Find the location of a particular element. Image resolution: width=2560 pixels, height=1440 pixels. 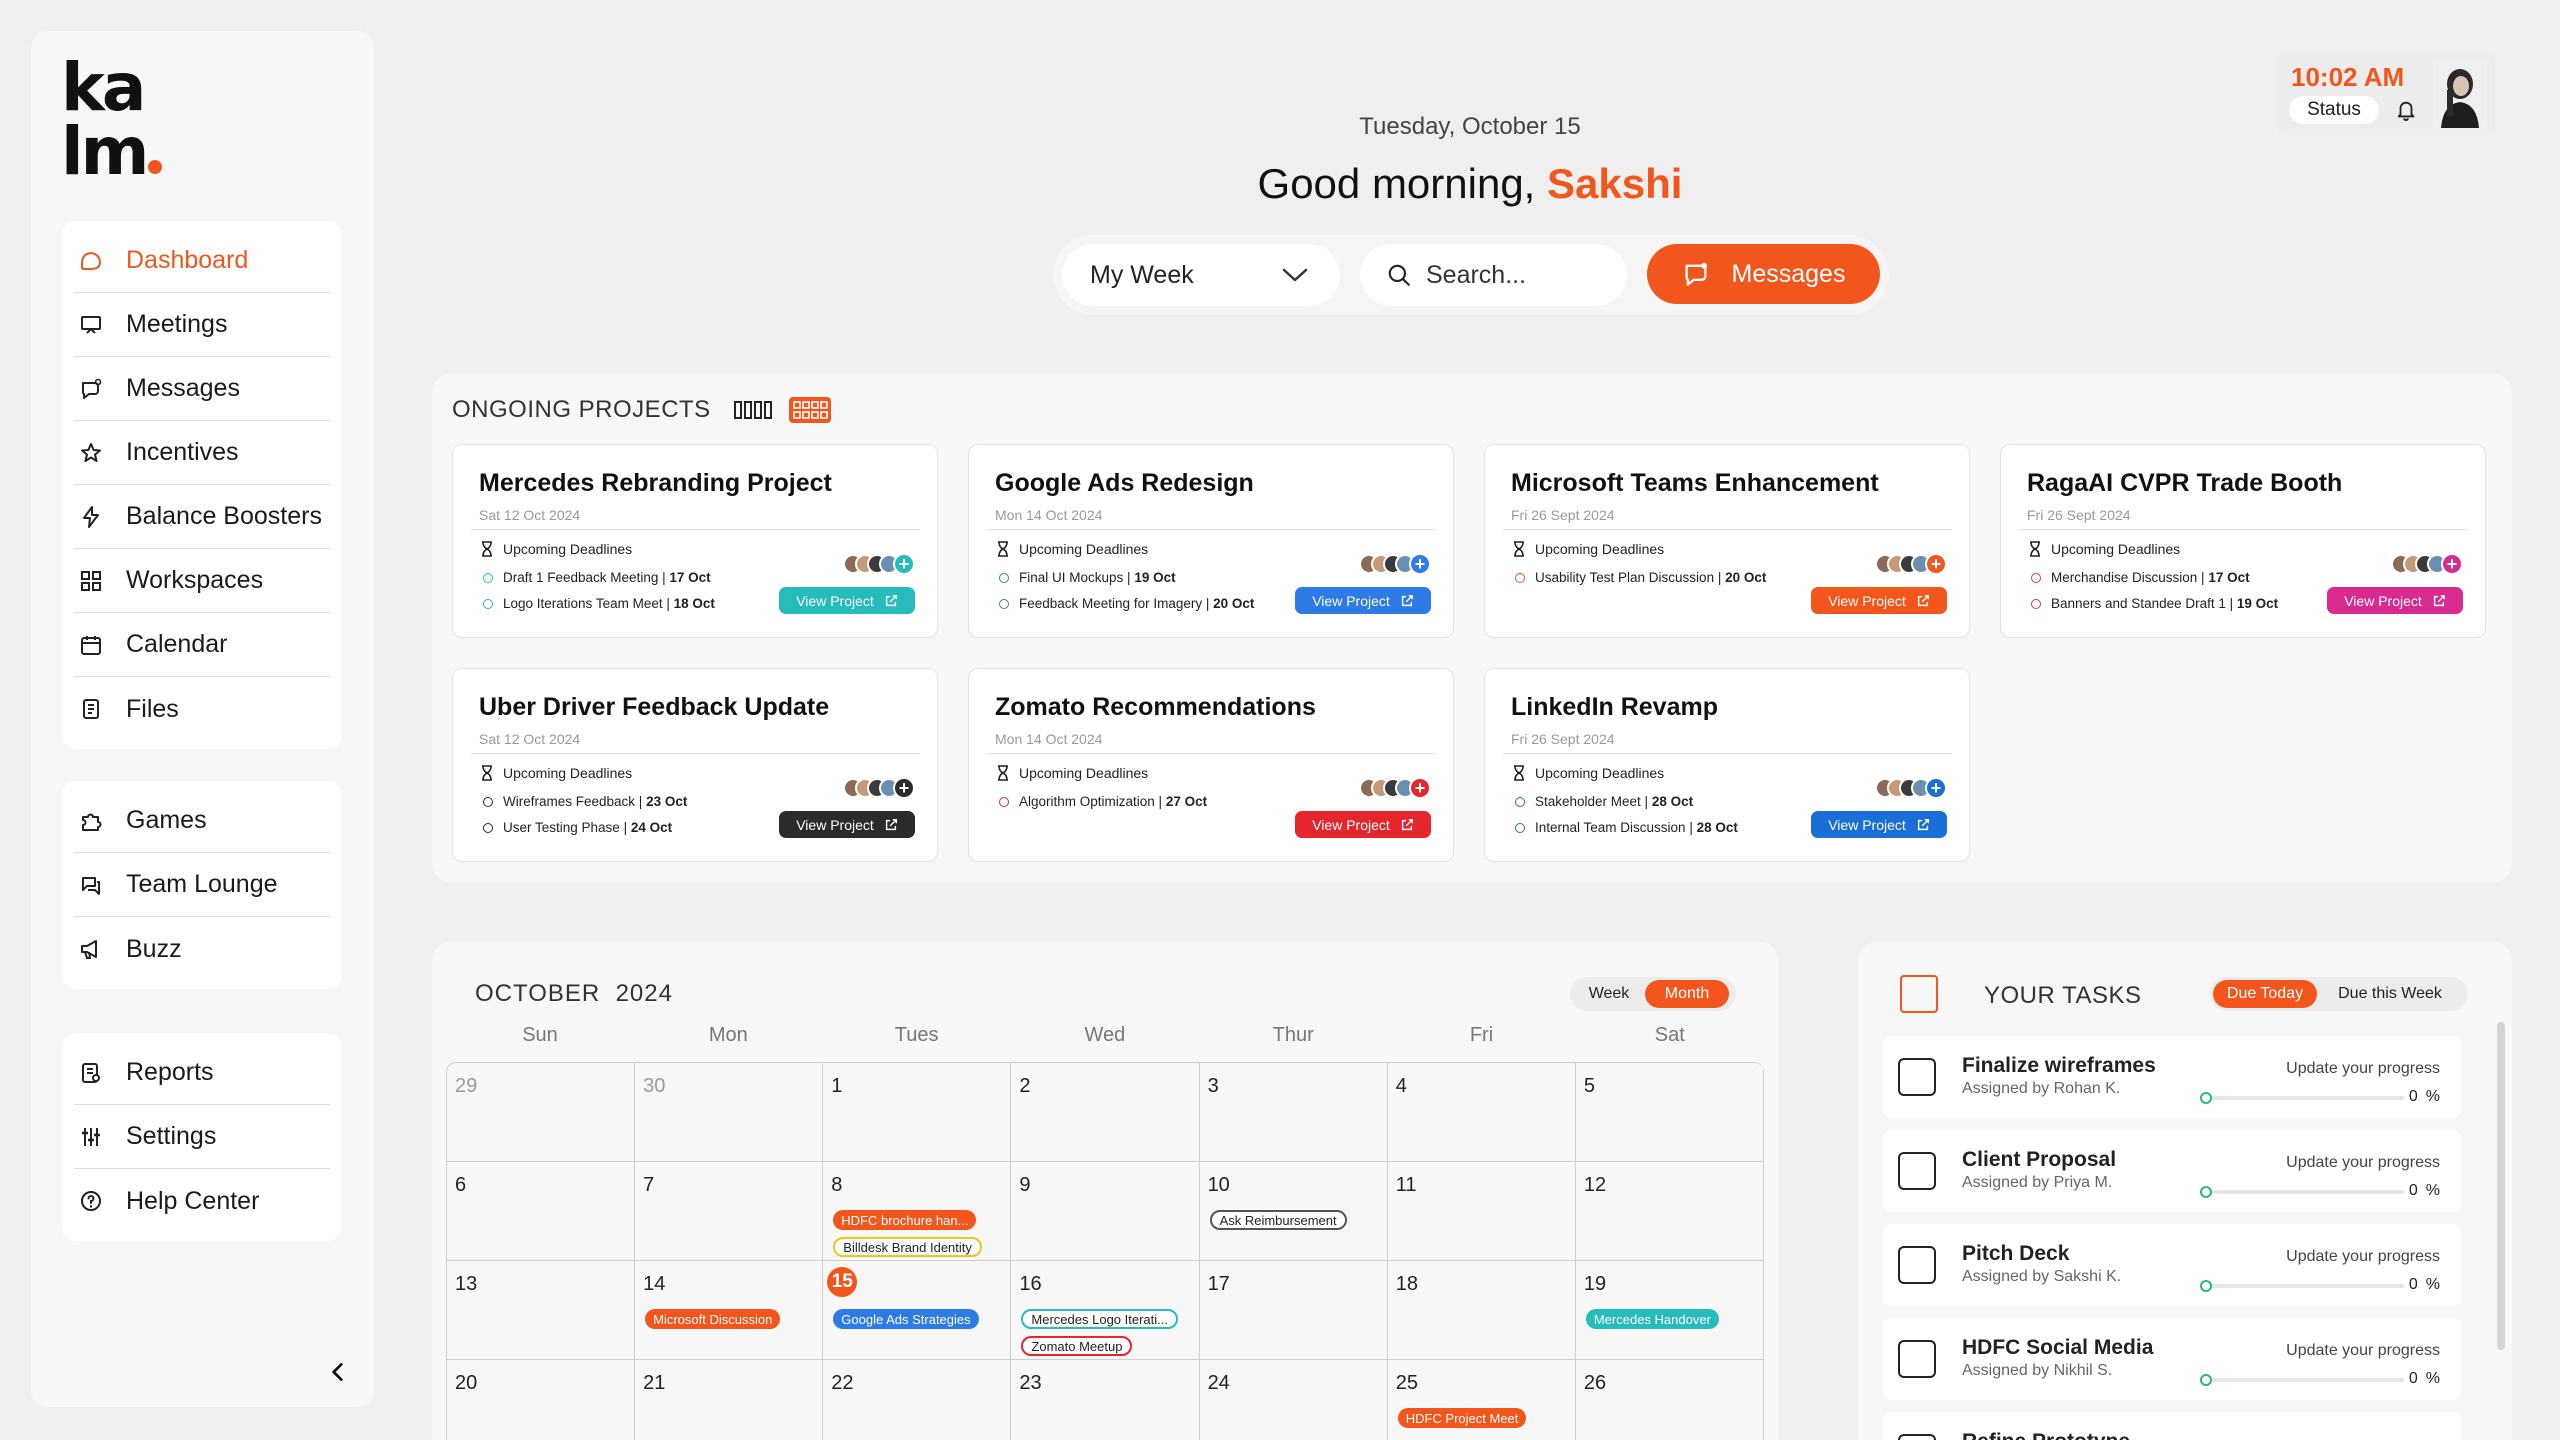

calendar-day-cell: 25 HDFC Project Meet is located at coordinates (1482, 1400).